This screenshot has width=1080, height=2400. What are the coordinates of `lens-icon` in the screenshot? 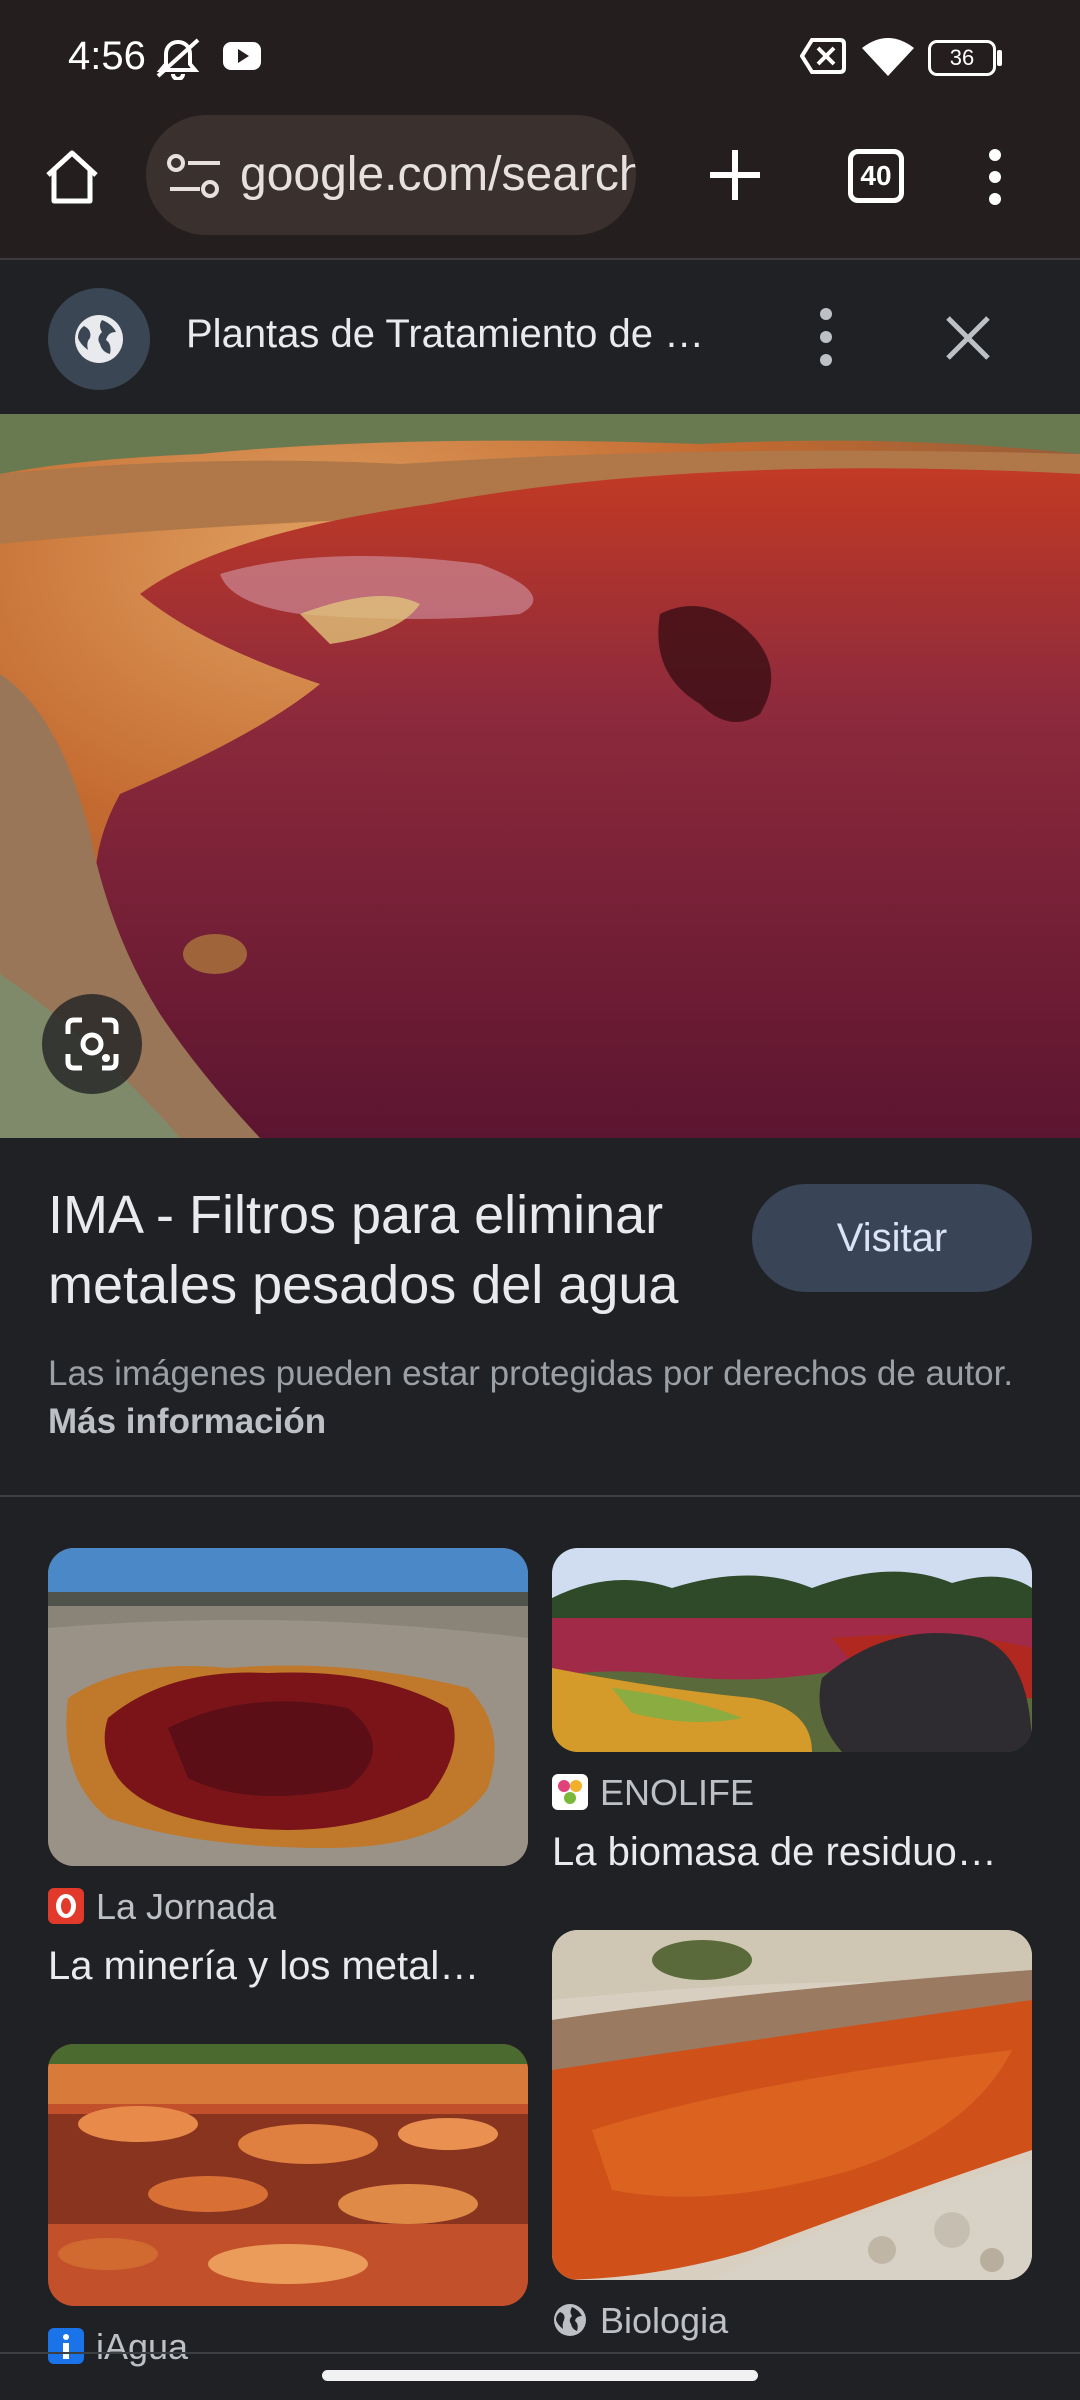 It's located at (92, 1044).